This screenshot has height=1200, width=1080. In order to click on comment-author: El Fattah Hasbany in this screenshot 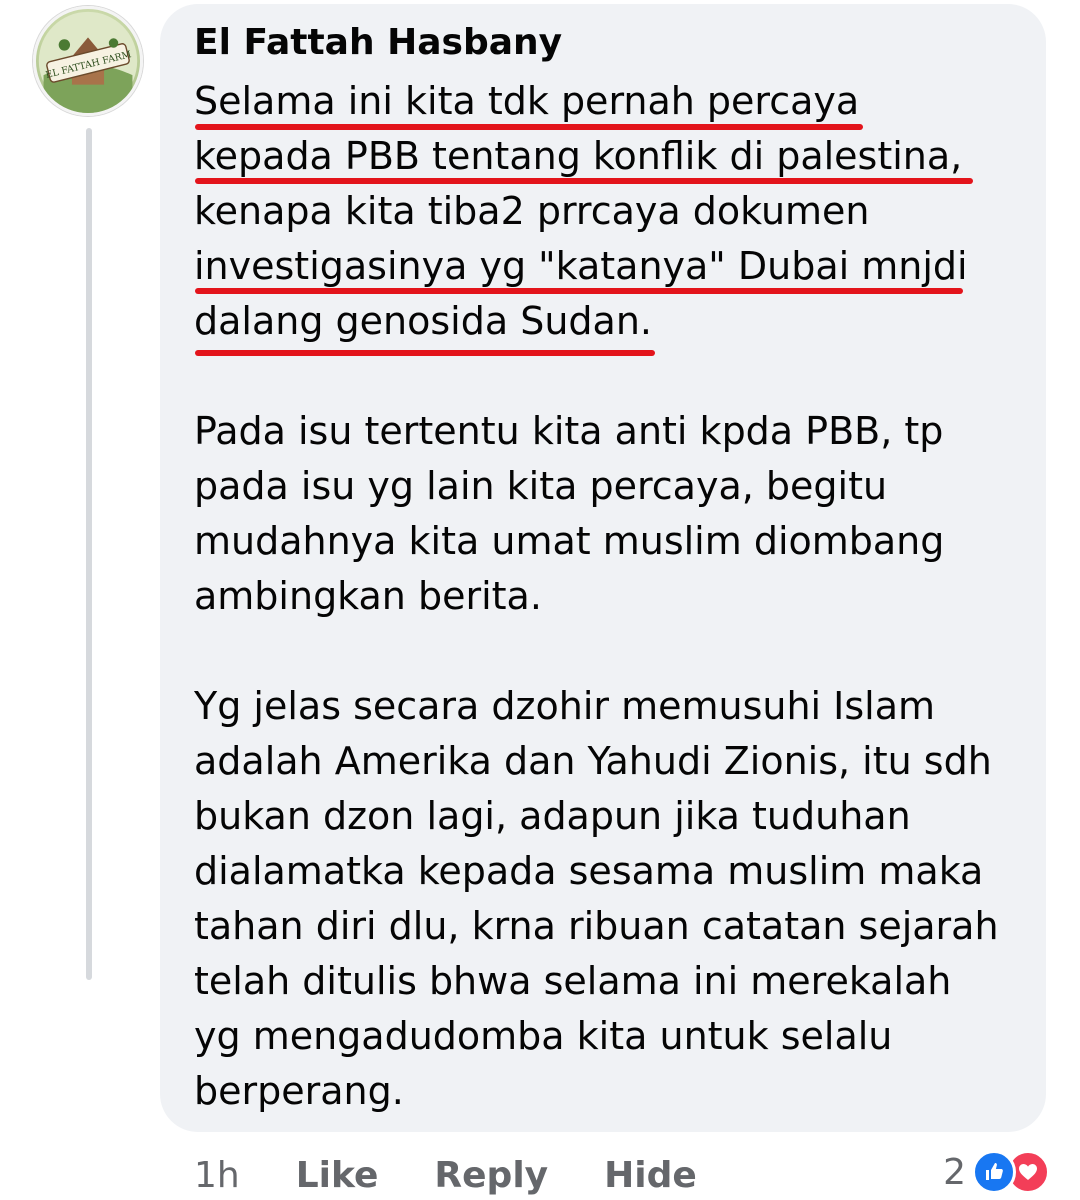, I will do `click(378, 43)`.